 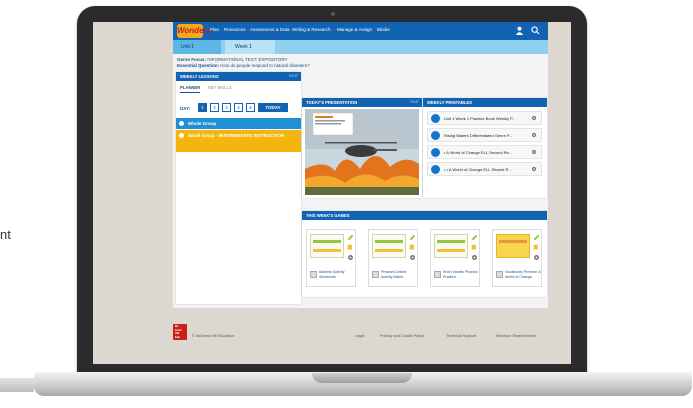 I want to click on user-icon, so click(x=519, y=30).